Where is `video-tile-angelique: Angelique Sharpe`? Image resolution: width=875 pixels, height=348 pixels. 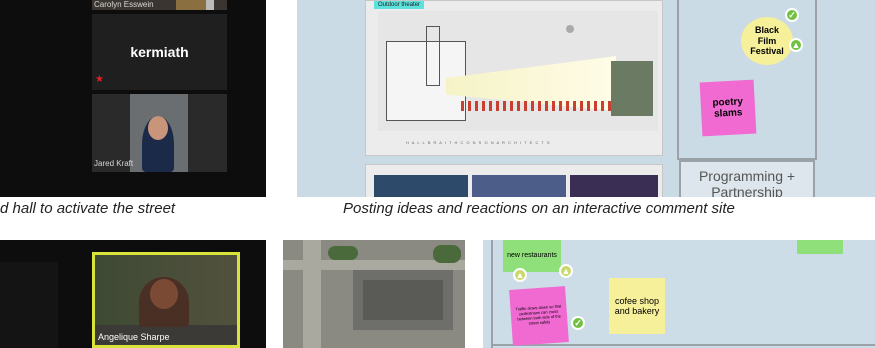
video-tile-angelique: Angelique Sharpe is located at coordinates (166, 300).